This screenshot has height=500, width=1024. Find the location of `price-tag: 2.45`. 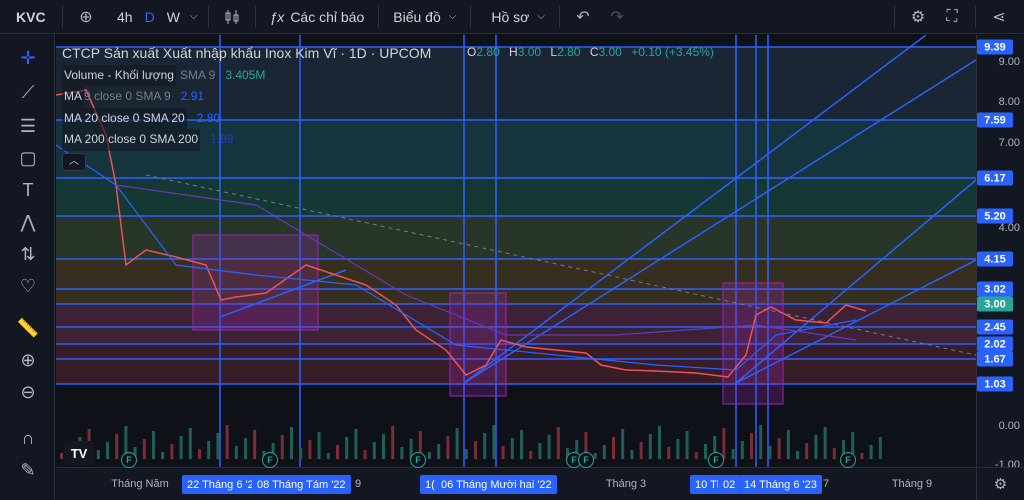

price-tag: 2.45 is located at coordinates (995, 327).